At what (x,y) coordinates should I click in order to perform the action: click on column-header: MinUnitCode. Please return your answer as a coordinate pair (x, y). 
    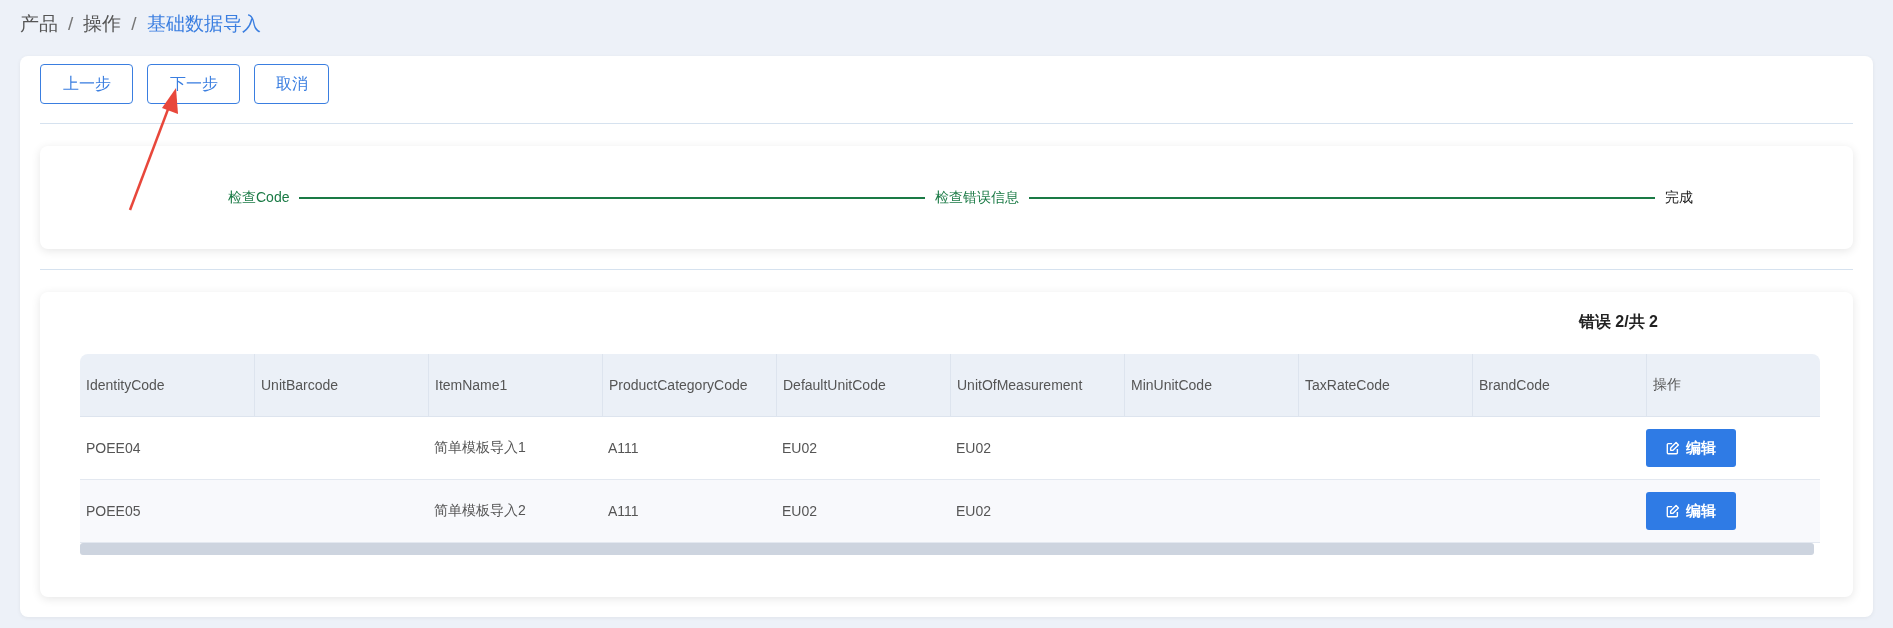
    Looking at the image, I should click on (1211, 385).